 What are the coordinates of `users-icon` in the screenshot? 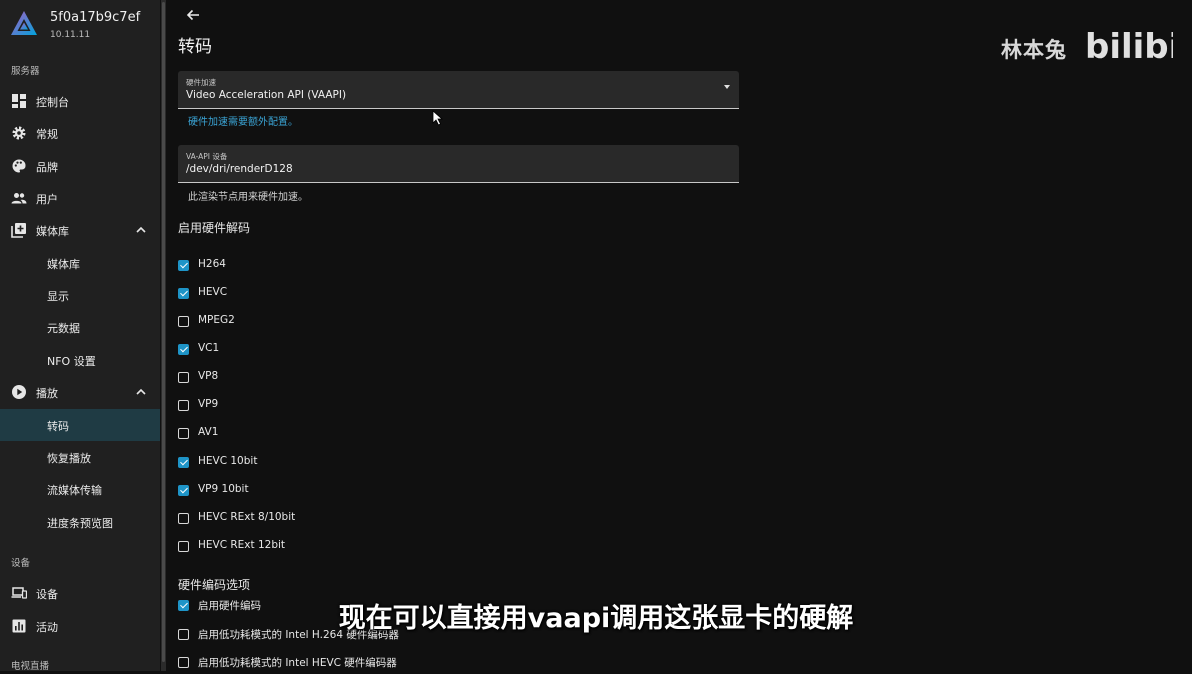 It's located at (19, 198).